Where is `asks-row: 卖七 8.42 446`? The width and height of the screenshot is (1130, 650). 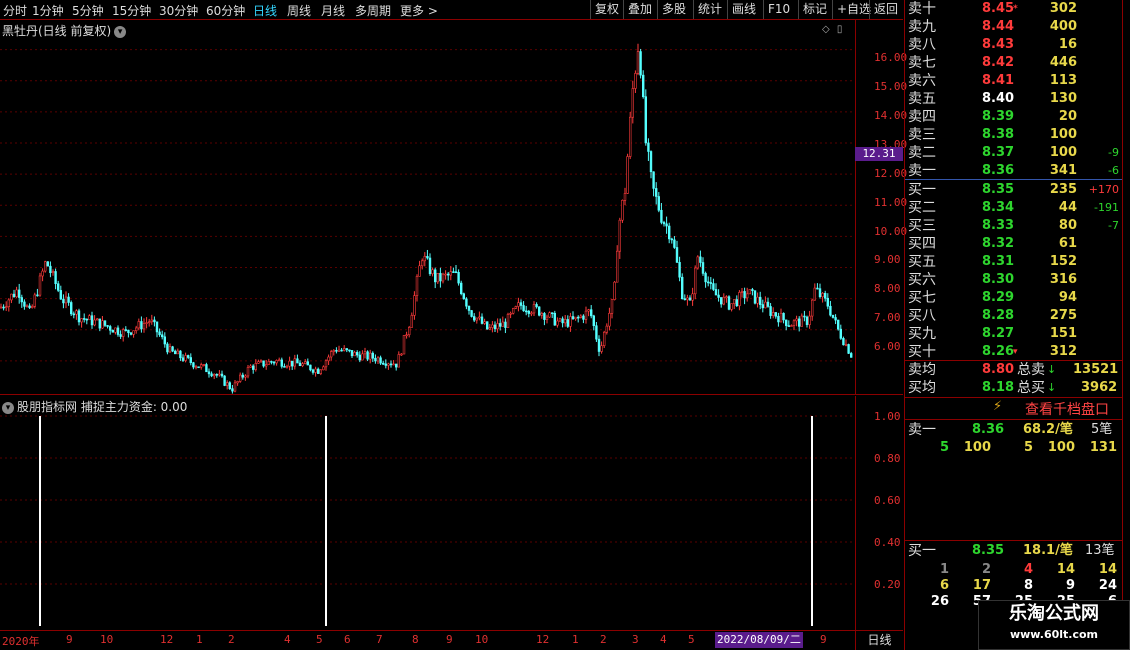
asks-row: 卖七 8.42 446 is located at coordinates (1014, 63).